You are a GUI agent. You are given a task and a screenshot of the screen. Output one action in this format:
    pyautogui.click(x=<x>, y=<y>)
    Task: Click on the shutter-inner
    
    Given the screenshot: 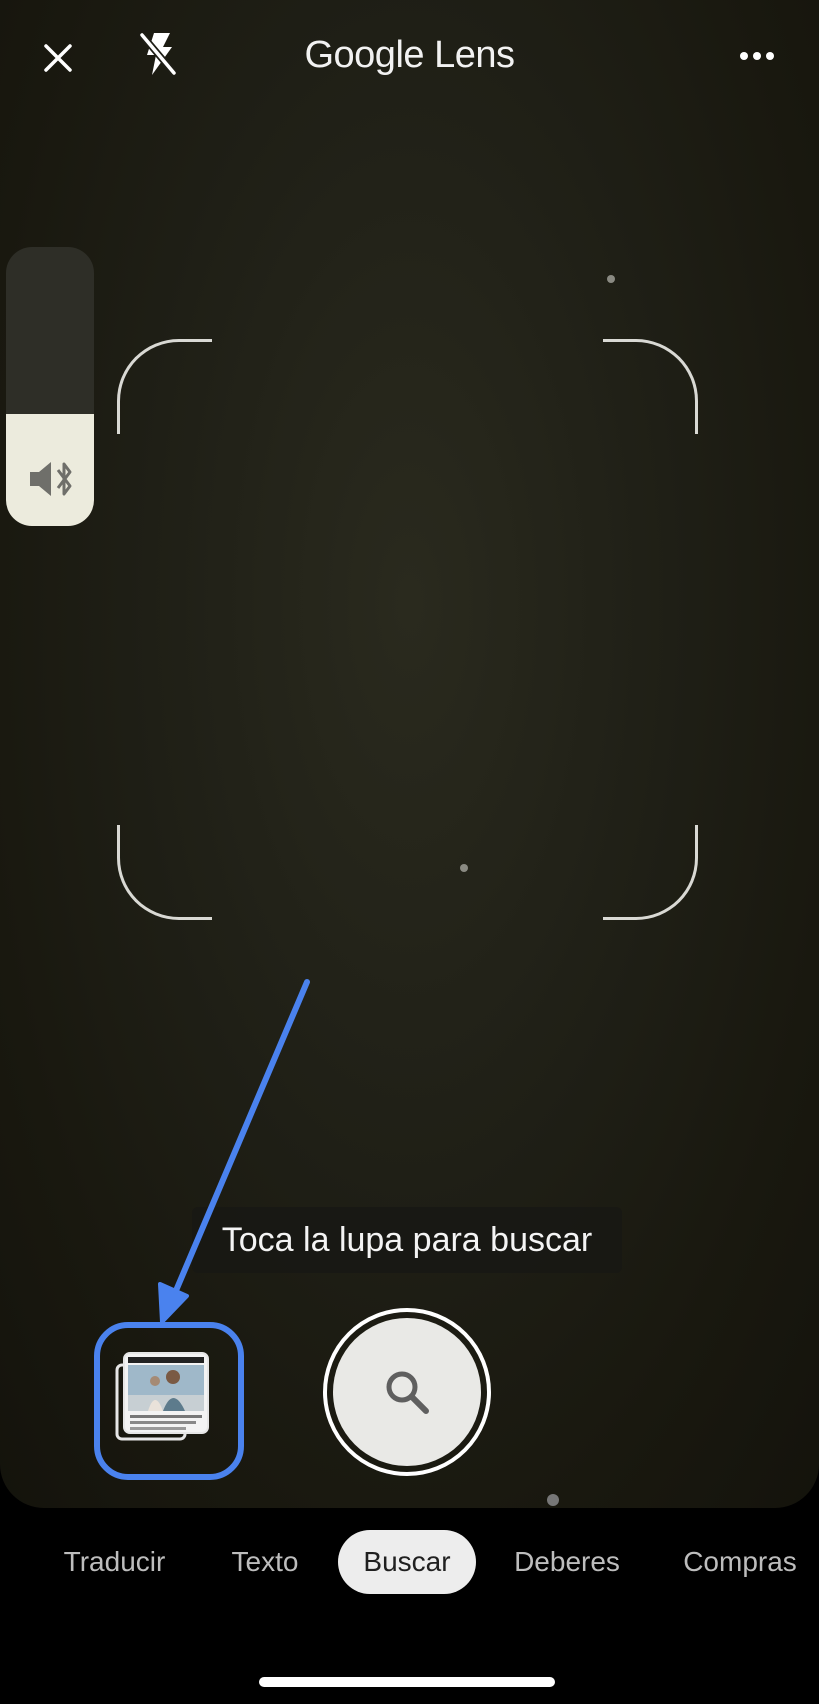 What is the action you would take?
    pyautogui.click(x=407, y=1392)
    